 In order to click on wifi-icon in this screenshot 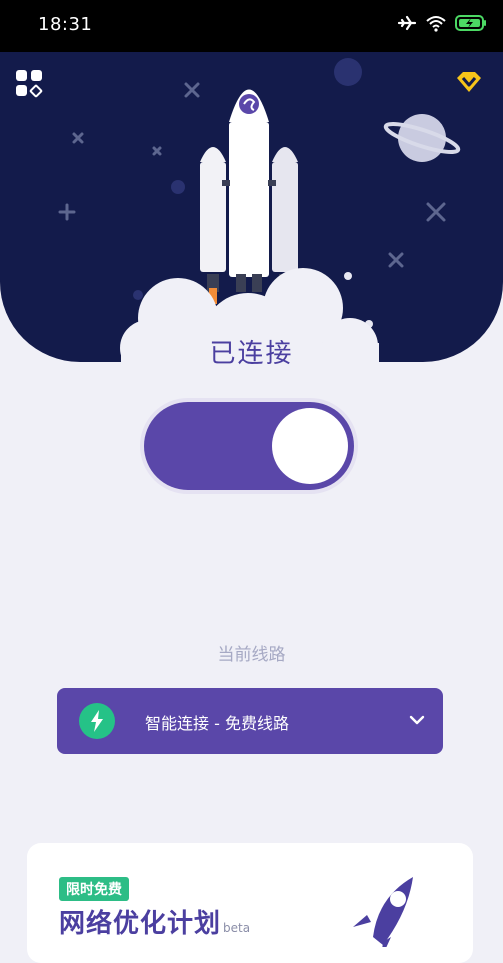, I will do `click(436, 24)`.